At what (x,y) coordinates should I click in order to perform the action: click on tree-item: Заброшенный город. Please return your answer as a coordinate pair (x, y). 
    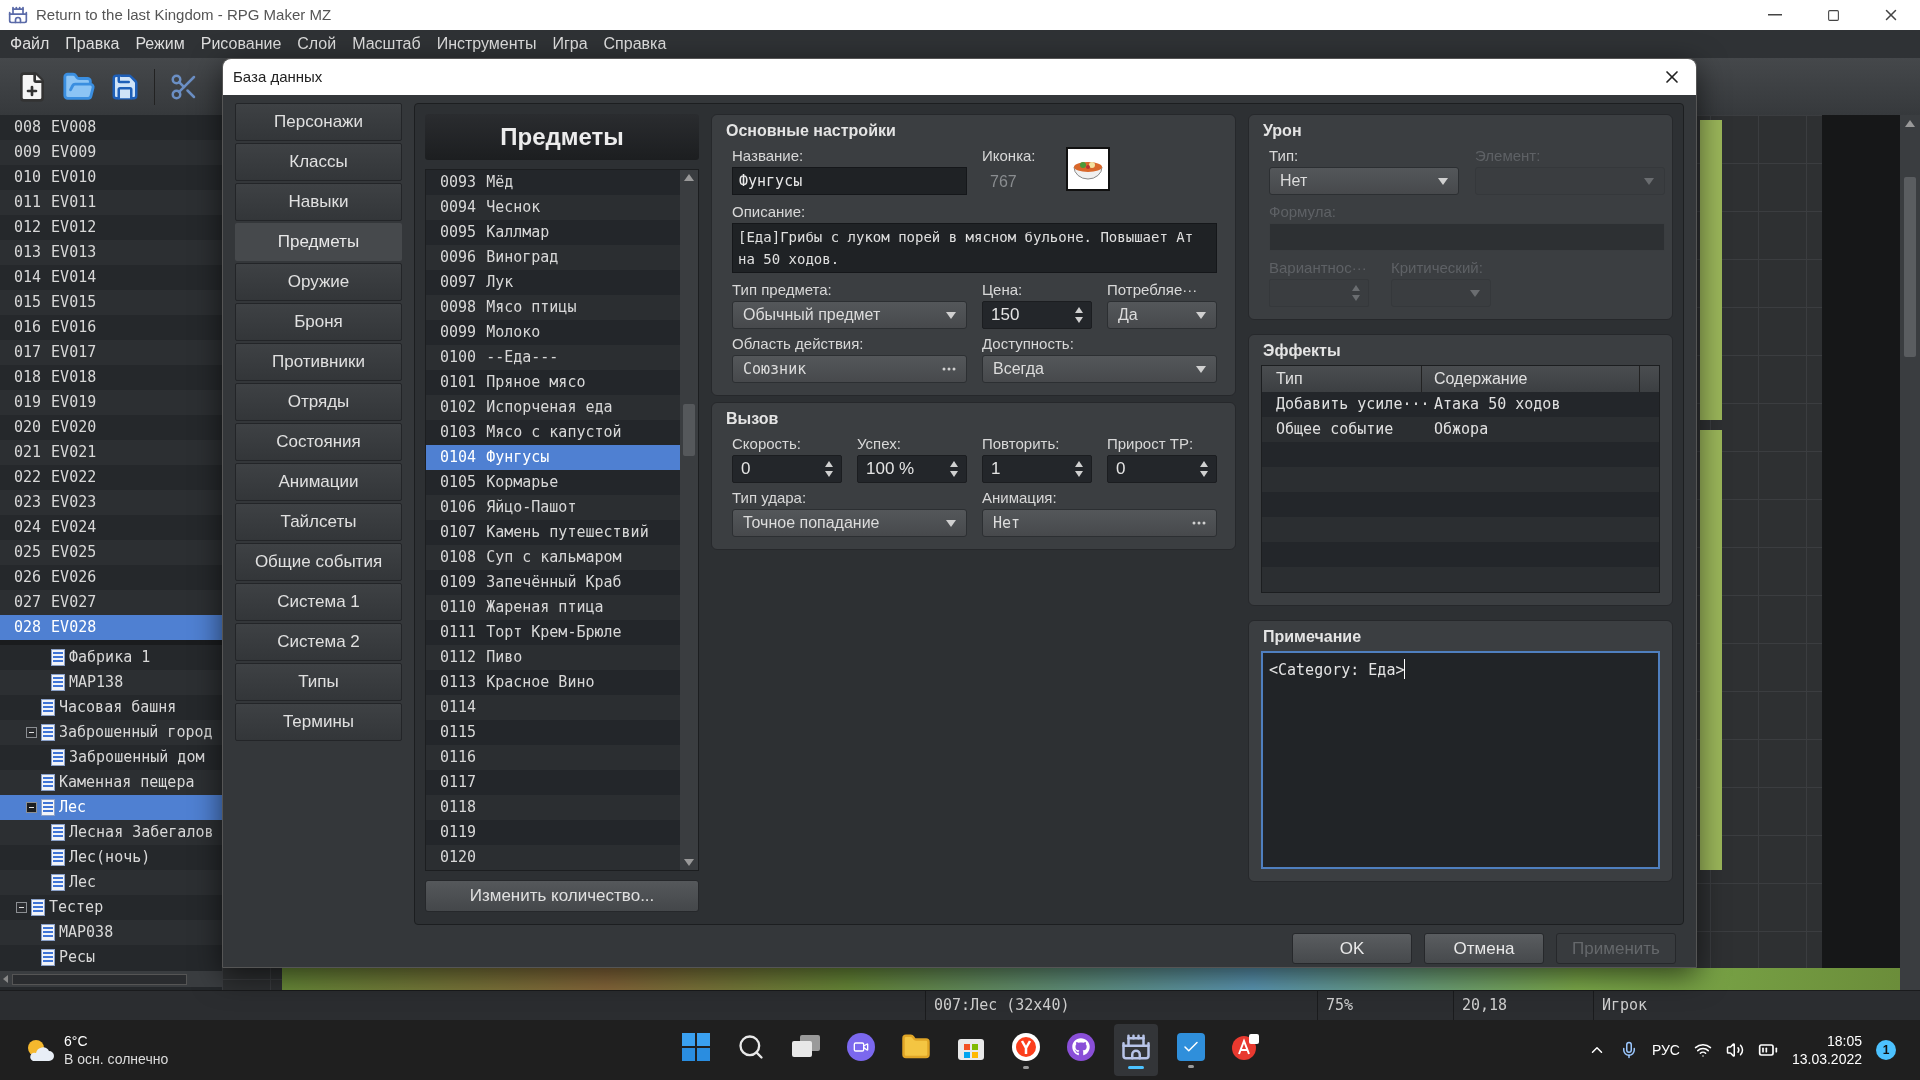
    Looking at the image, I should click on (111, 732).